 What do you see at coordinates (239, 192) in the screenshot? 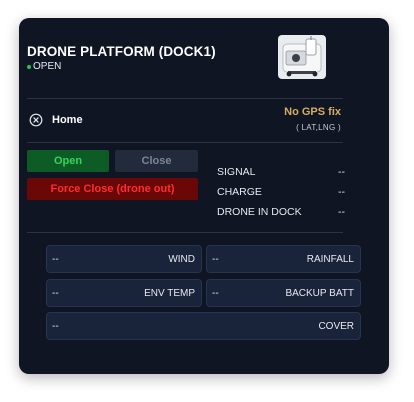
I see `stat-charge-label: CHARGE` at bounding box center [239, 192].